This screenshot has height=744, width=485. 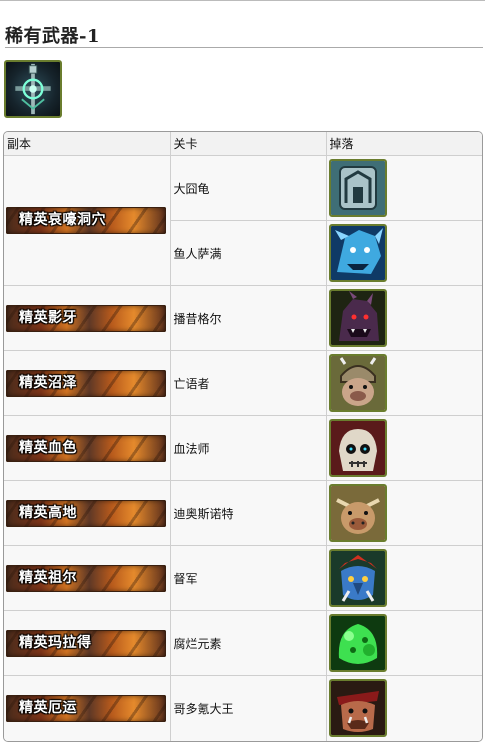 What do you see at coordinates (248, 448) in the screenshot?
I see `stage-cell: 血法师` at bounding box center [248, 448].